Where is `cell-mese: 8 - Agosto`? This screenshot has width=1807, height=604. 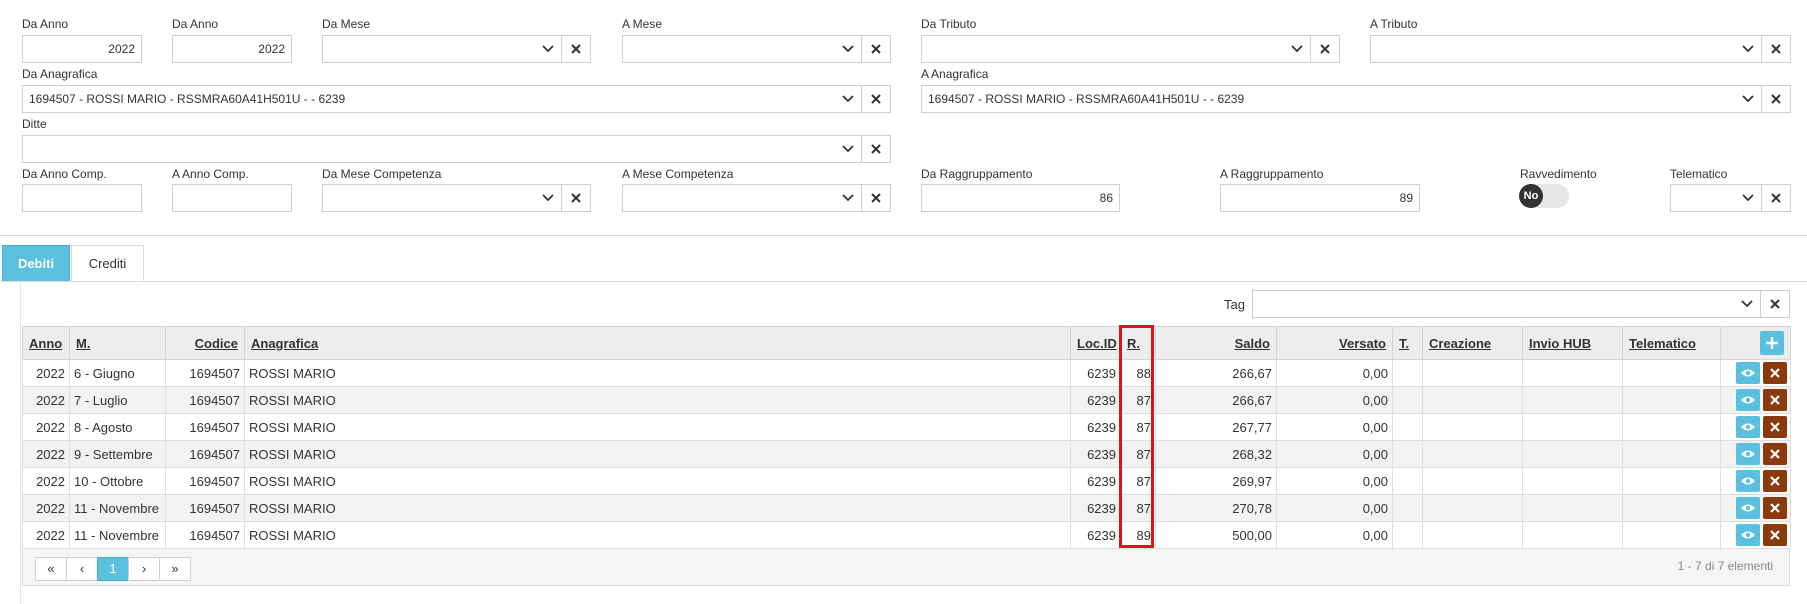 cell-mese: 8 - Agosto is located at coordinates (117, 427).